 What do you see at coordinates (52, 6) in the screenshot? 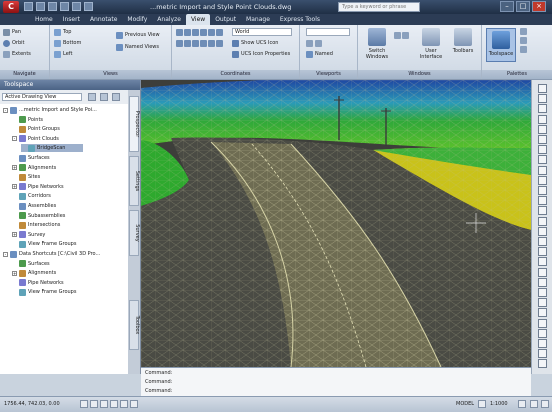
I see `save-icon` at bounding box center [52, 6].